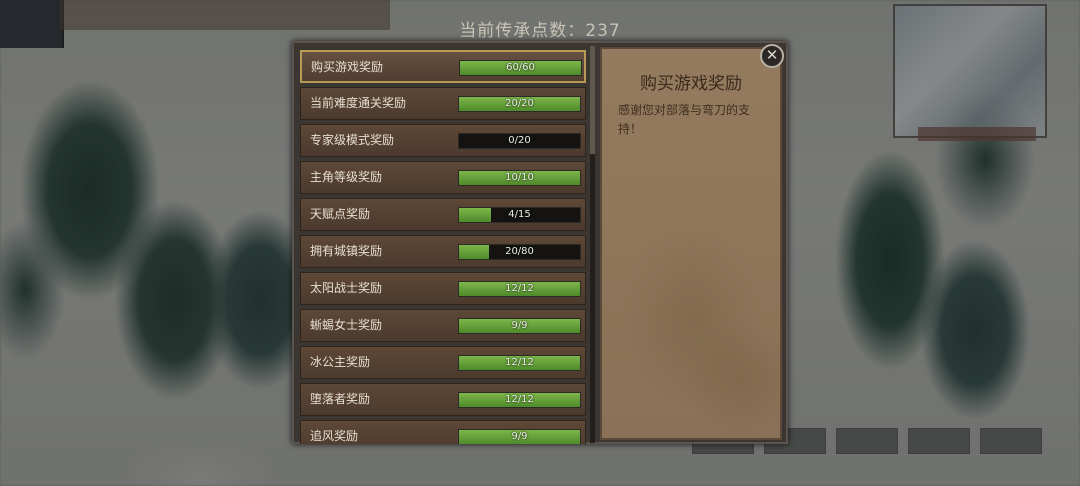 The height and width of the screenshot is (486, 1080). What do you see at coordinates (691, 243) in the screenshot?
I see `reward-detail-panel: 购买游戏奖励 感谢您对部落与弯刀的支持！` at bounding box center [691, 243].